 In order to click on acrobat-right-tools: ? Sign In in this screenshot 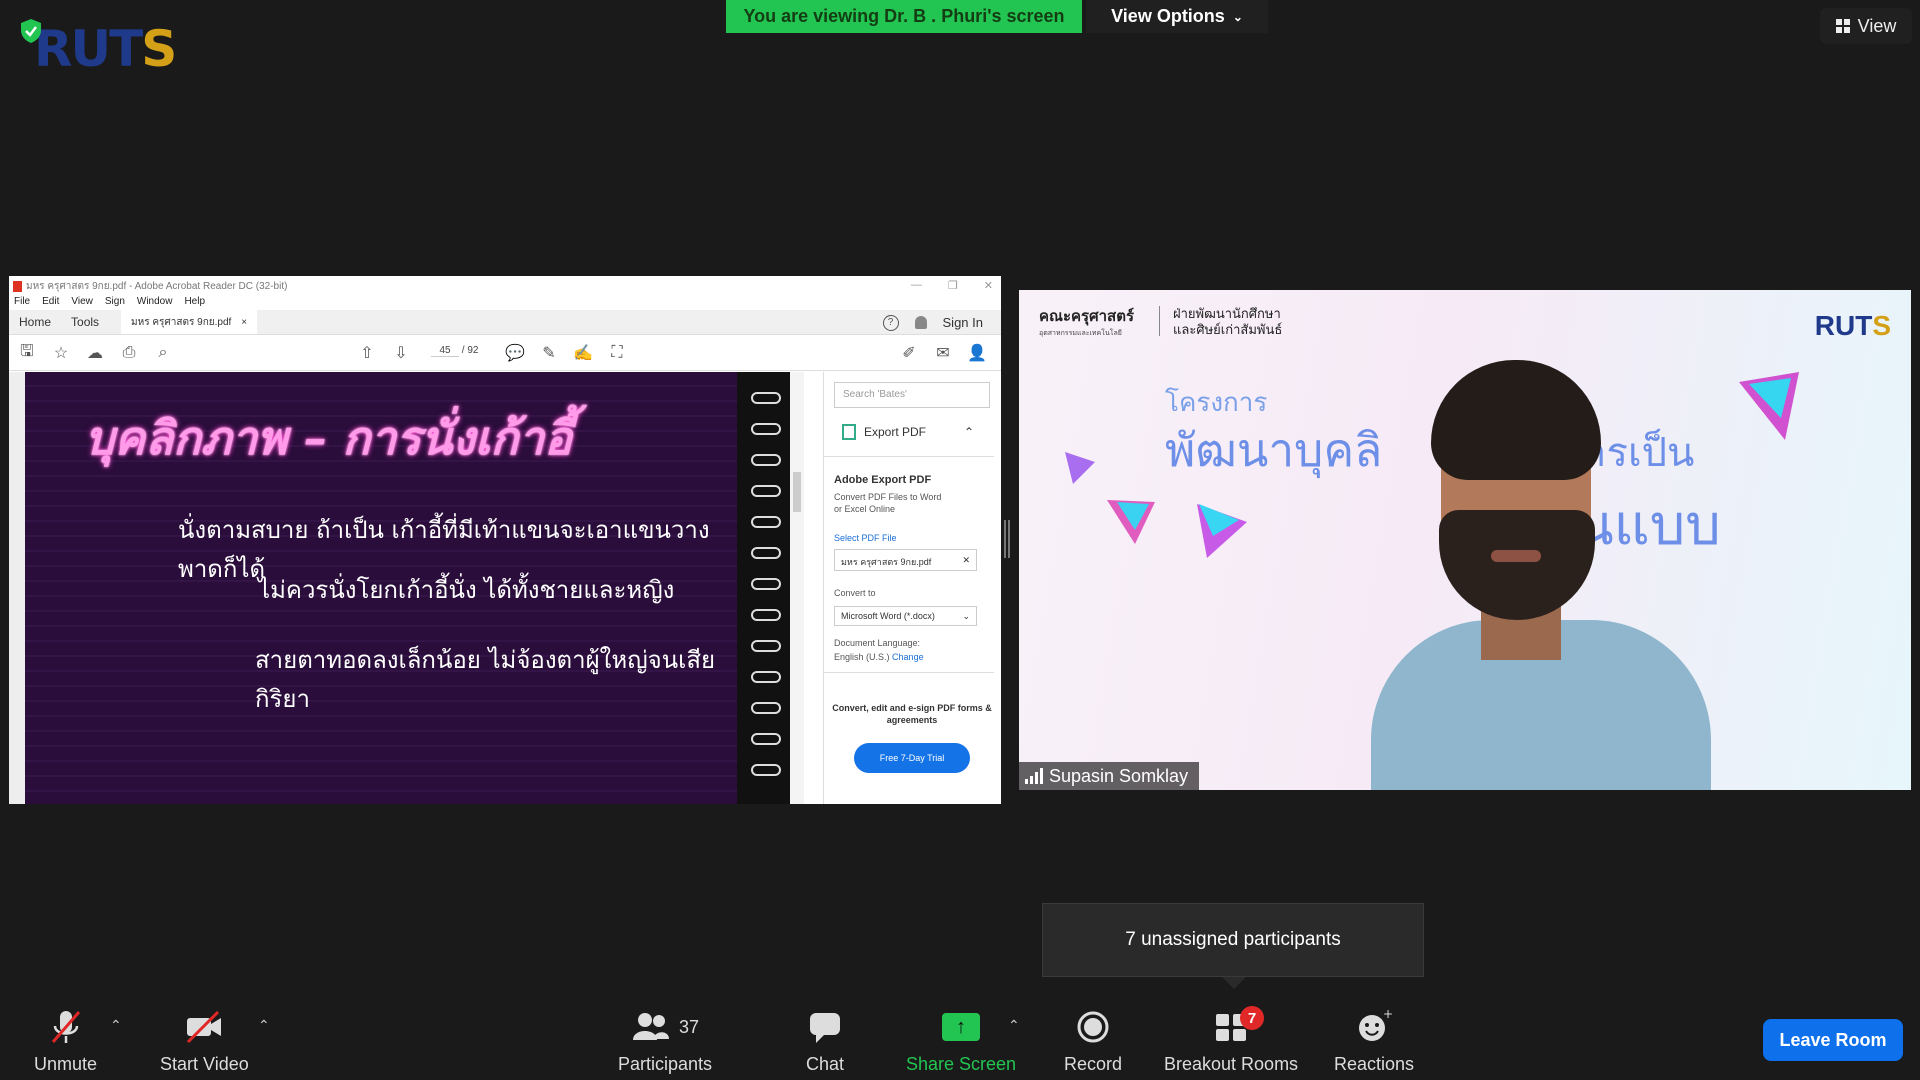, I will do `click(932, 322)`.